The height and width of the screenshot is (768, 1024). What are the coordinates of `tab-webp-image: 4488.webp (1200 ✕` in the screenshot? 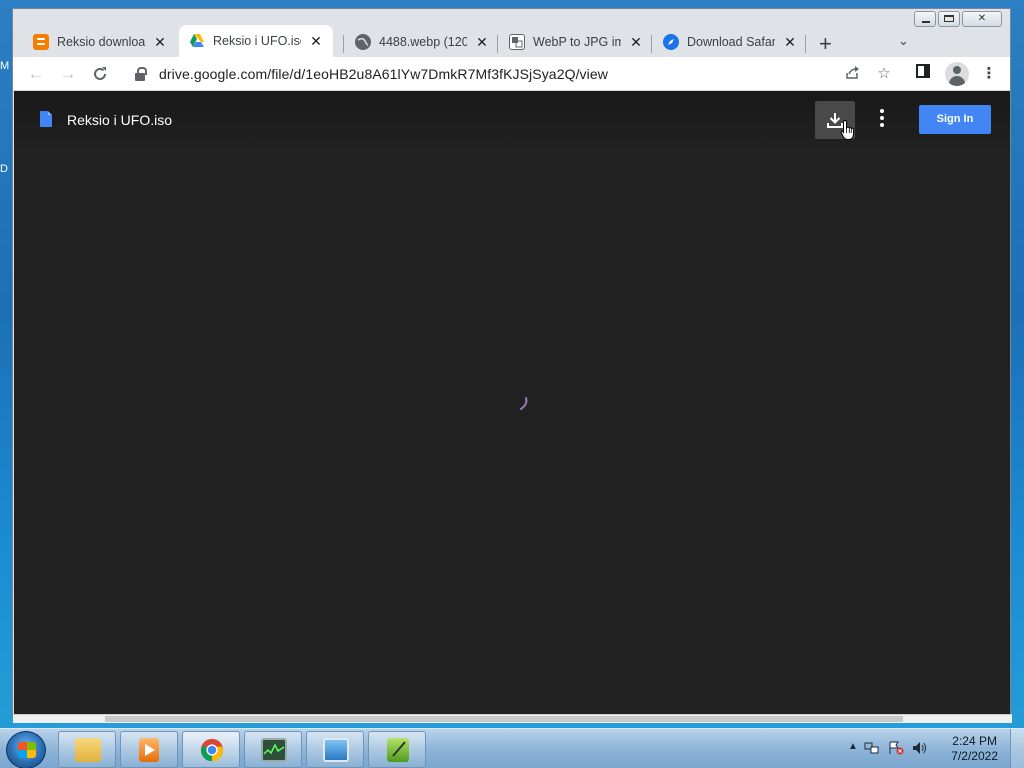 It's located at (422, 42).